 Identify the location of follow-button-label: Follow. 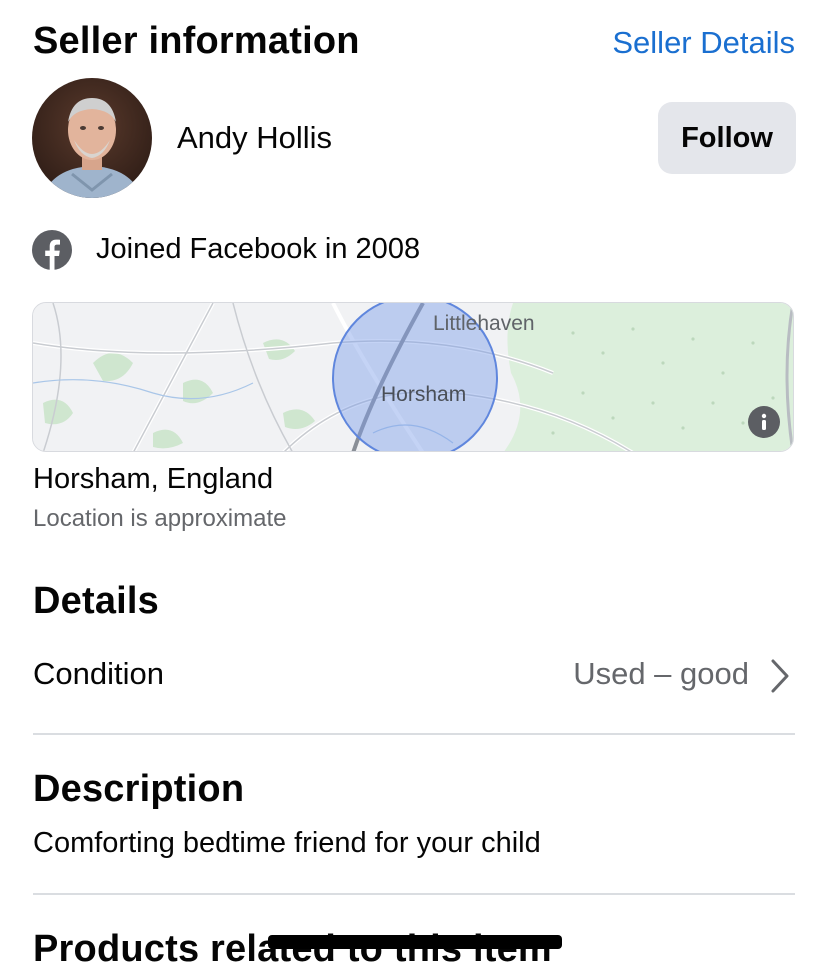
(727, 137).